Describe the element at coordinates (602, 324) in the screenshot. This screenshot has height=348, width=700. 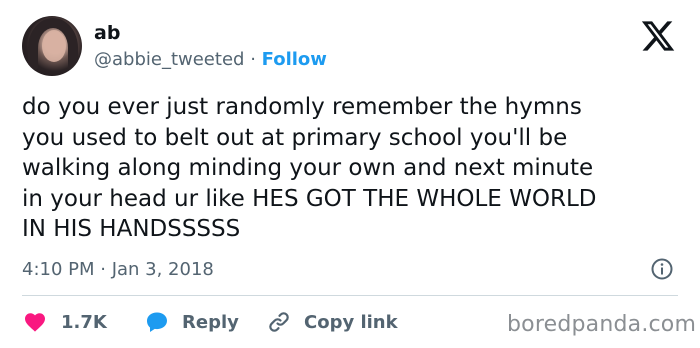
I see `watermark: boredpanda.com` at that location.